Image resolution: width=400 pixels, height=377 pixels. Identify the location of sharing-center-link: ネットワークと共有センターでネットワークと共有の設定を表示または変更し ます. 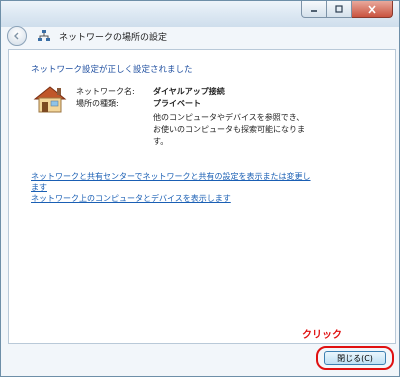
(176, 182).